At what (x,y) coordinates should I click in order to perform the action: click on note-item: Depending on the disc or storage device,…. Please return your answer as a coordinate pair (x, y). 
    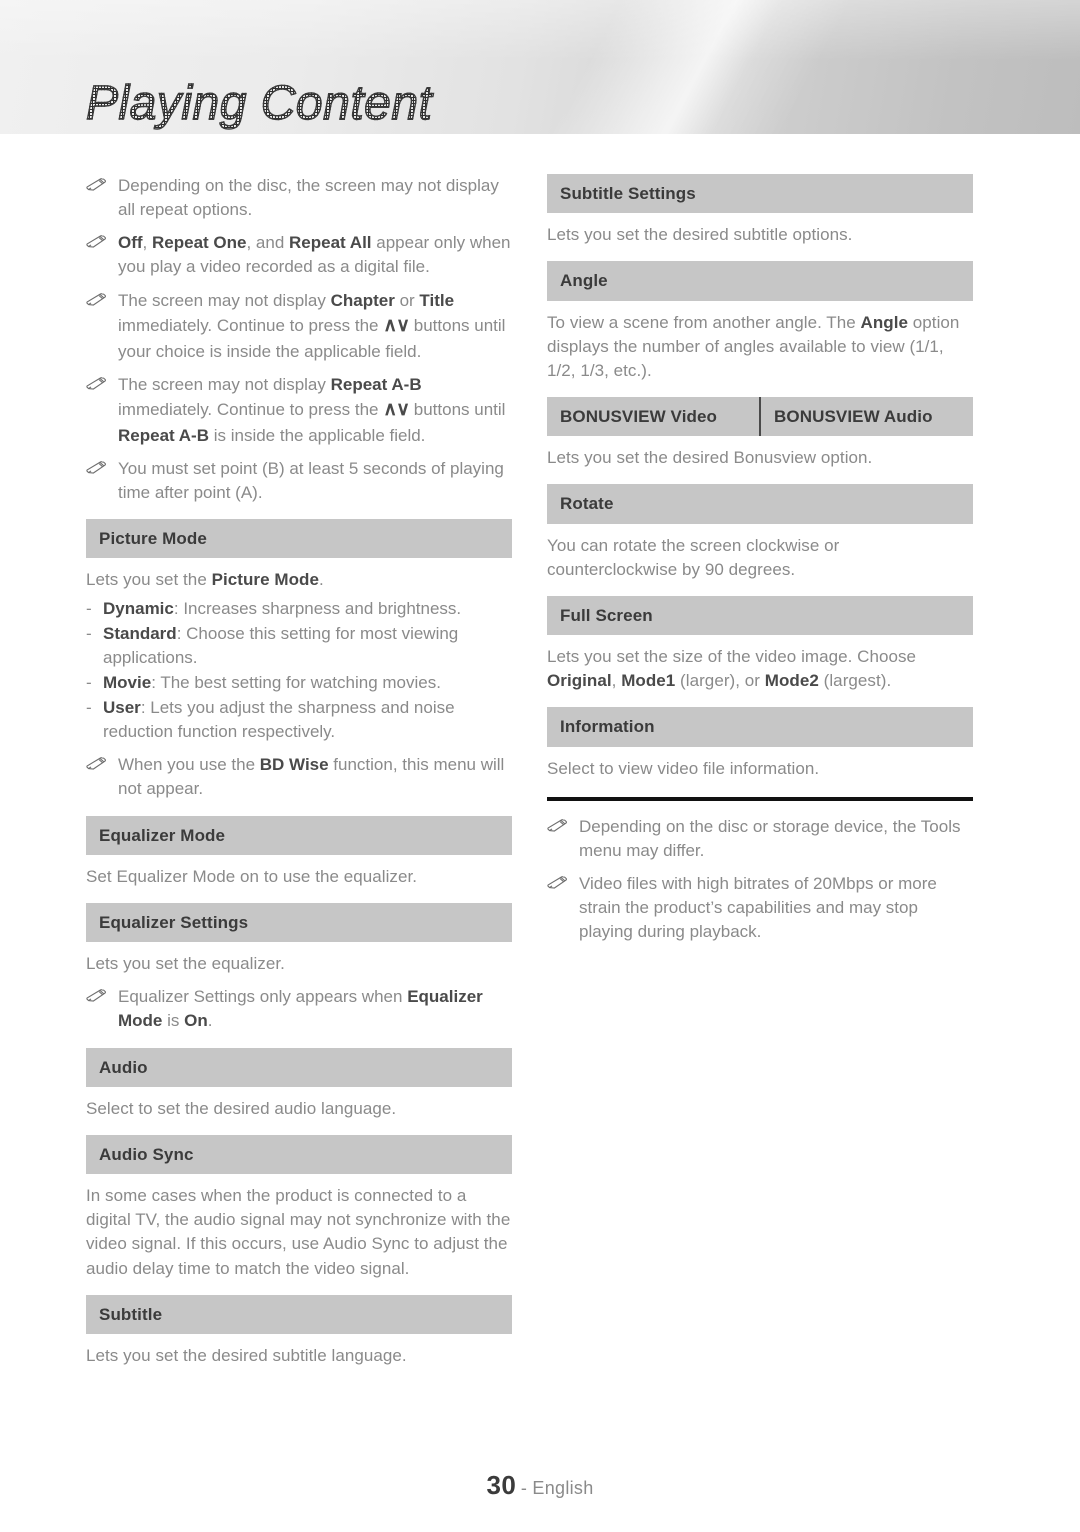
    Looking at the image, I should click on (760, 839).